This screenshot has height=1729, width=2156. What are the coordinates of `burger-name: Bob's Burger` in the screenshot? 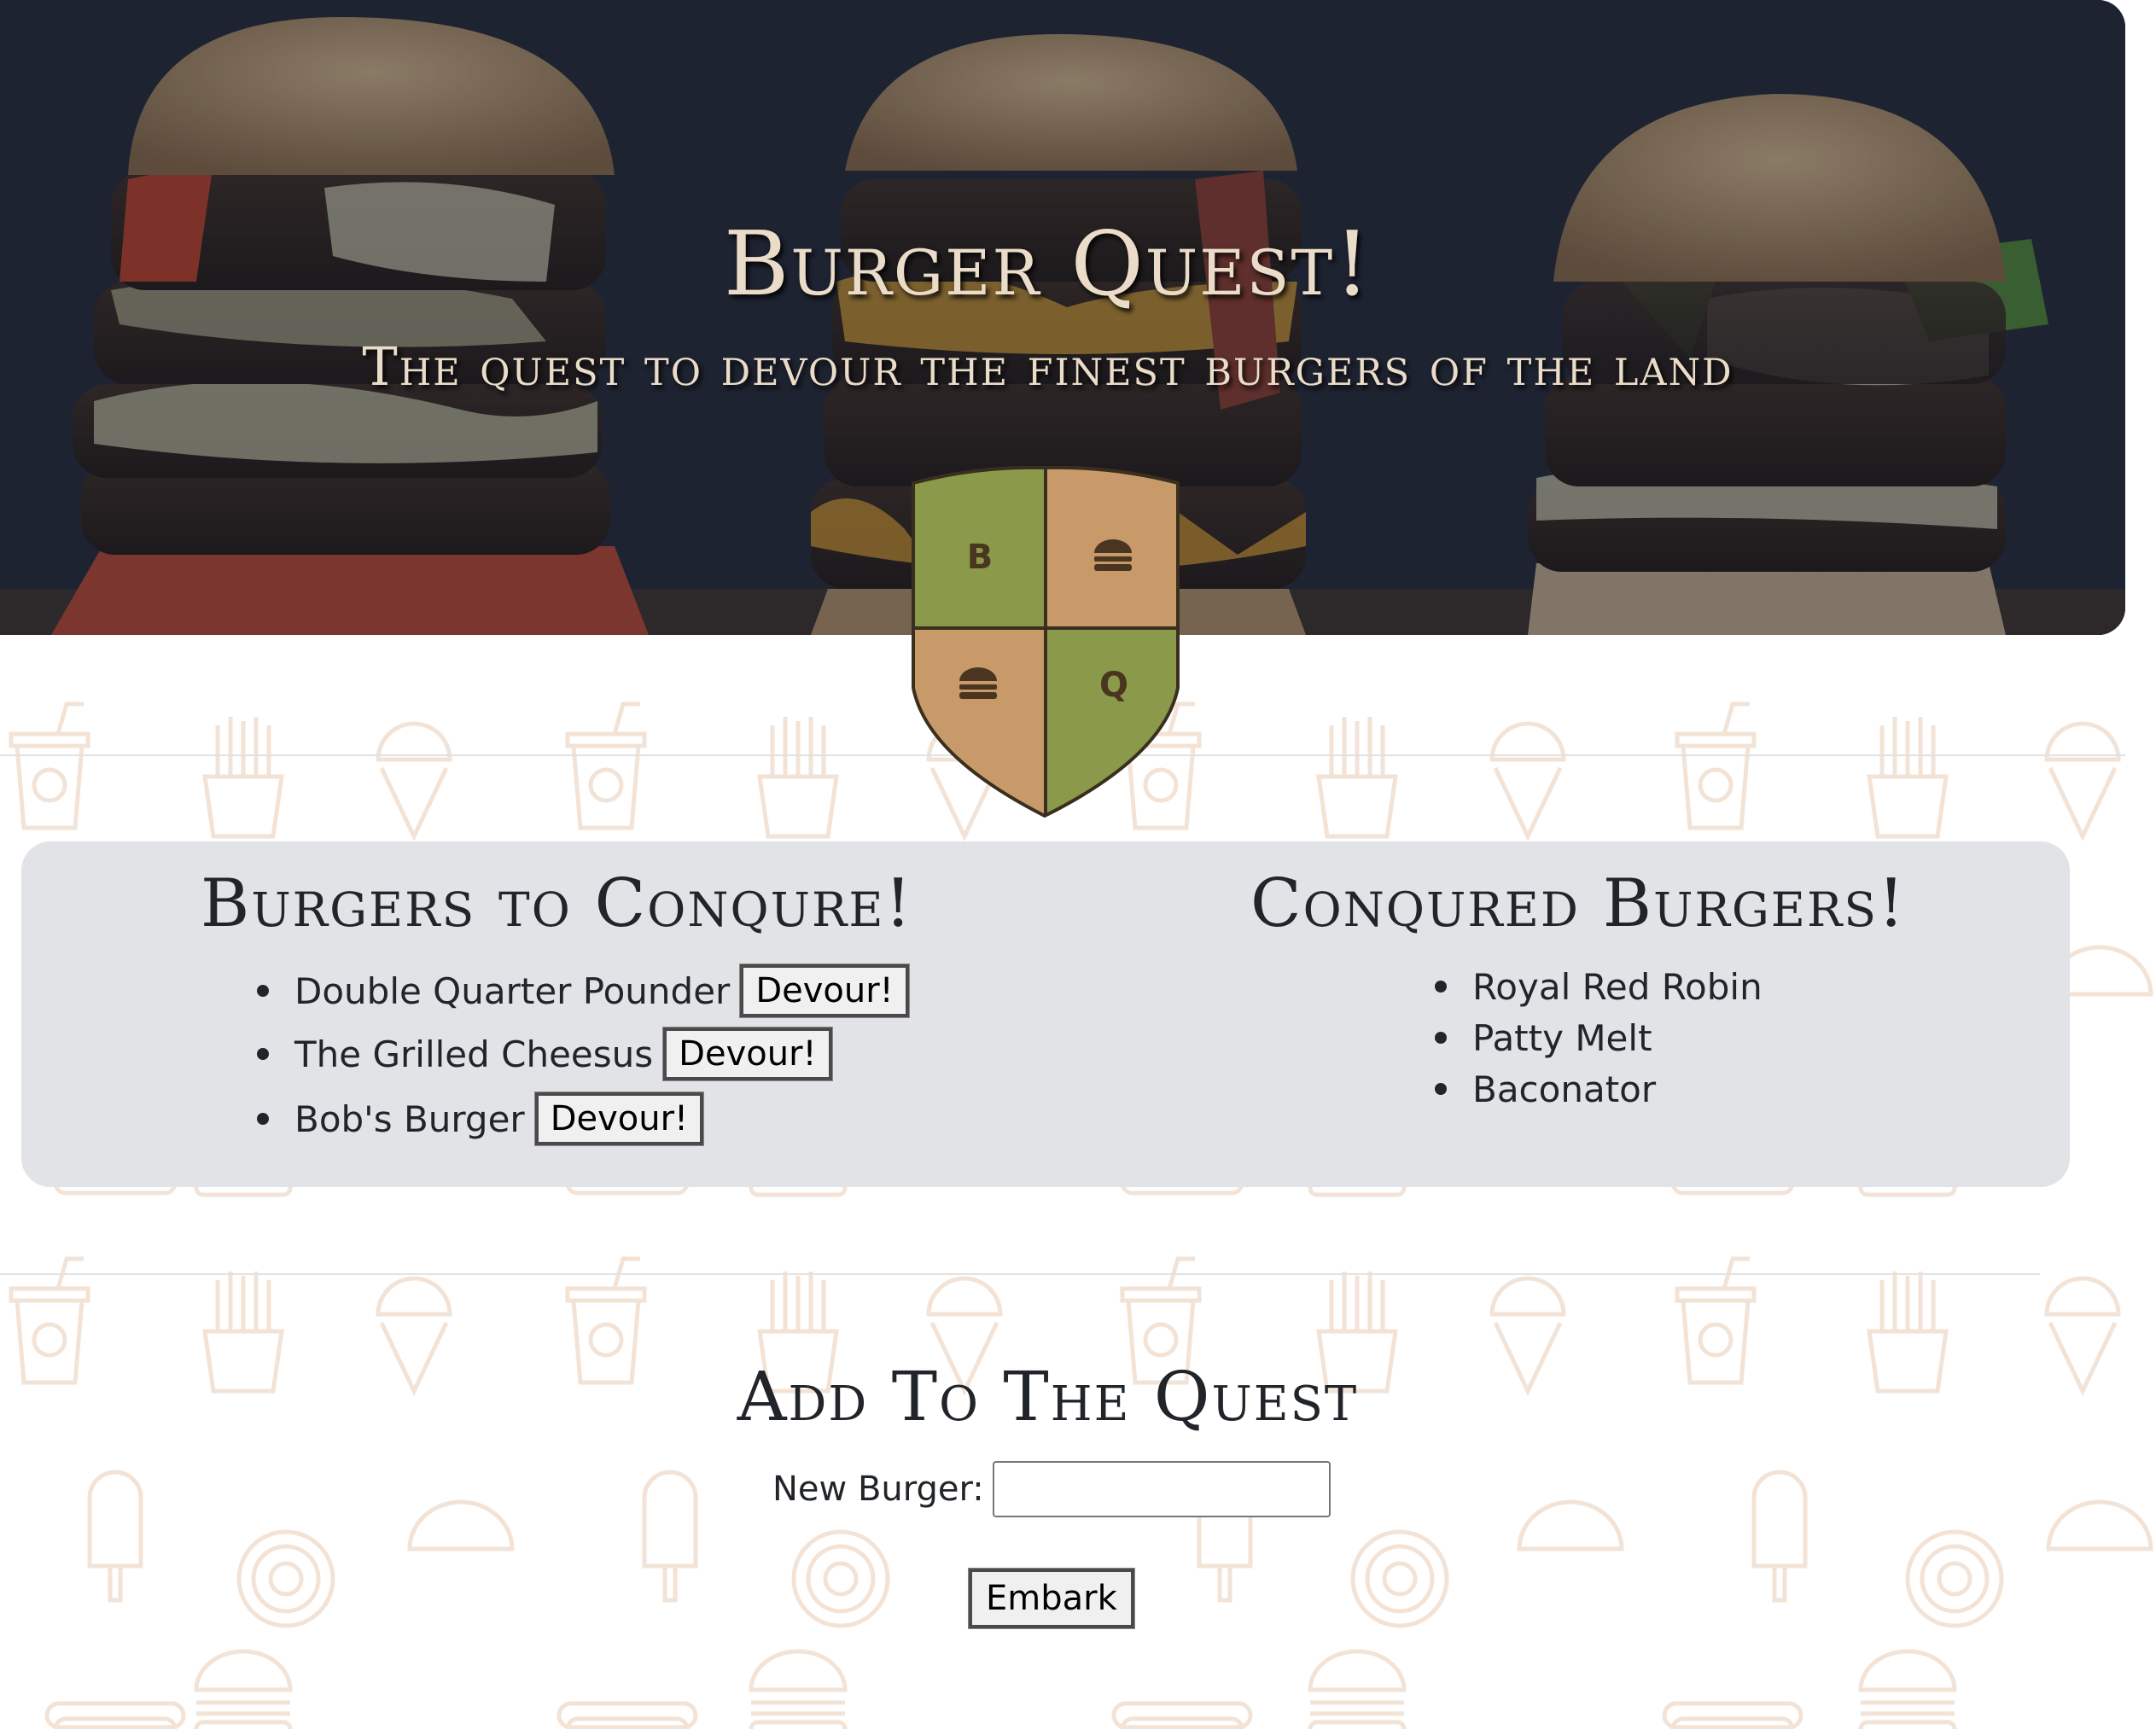 It's located at (409, 1118).